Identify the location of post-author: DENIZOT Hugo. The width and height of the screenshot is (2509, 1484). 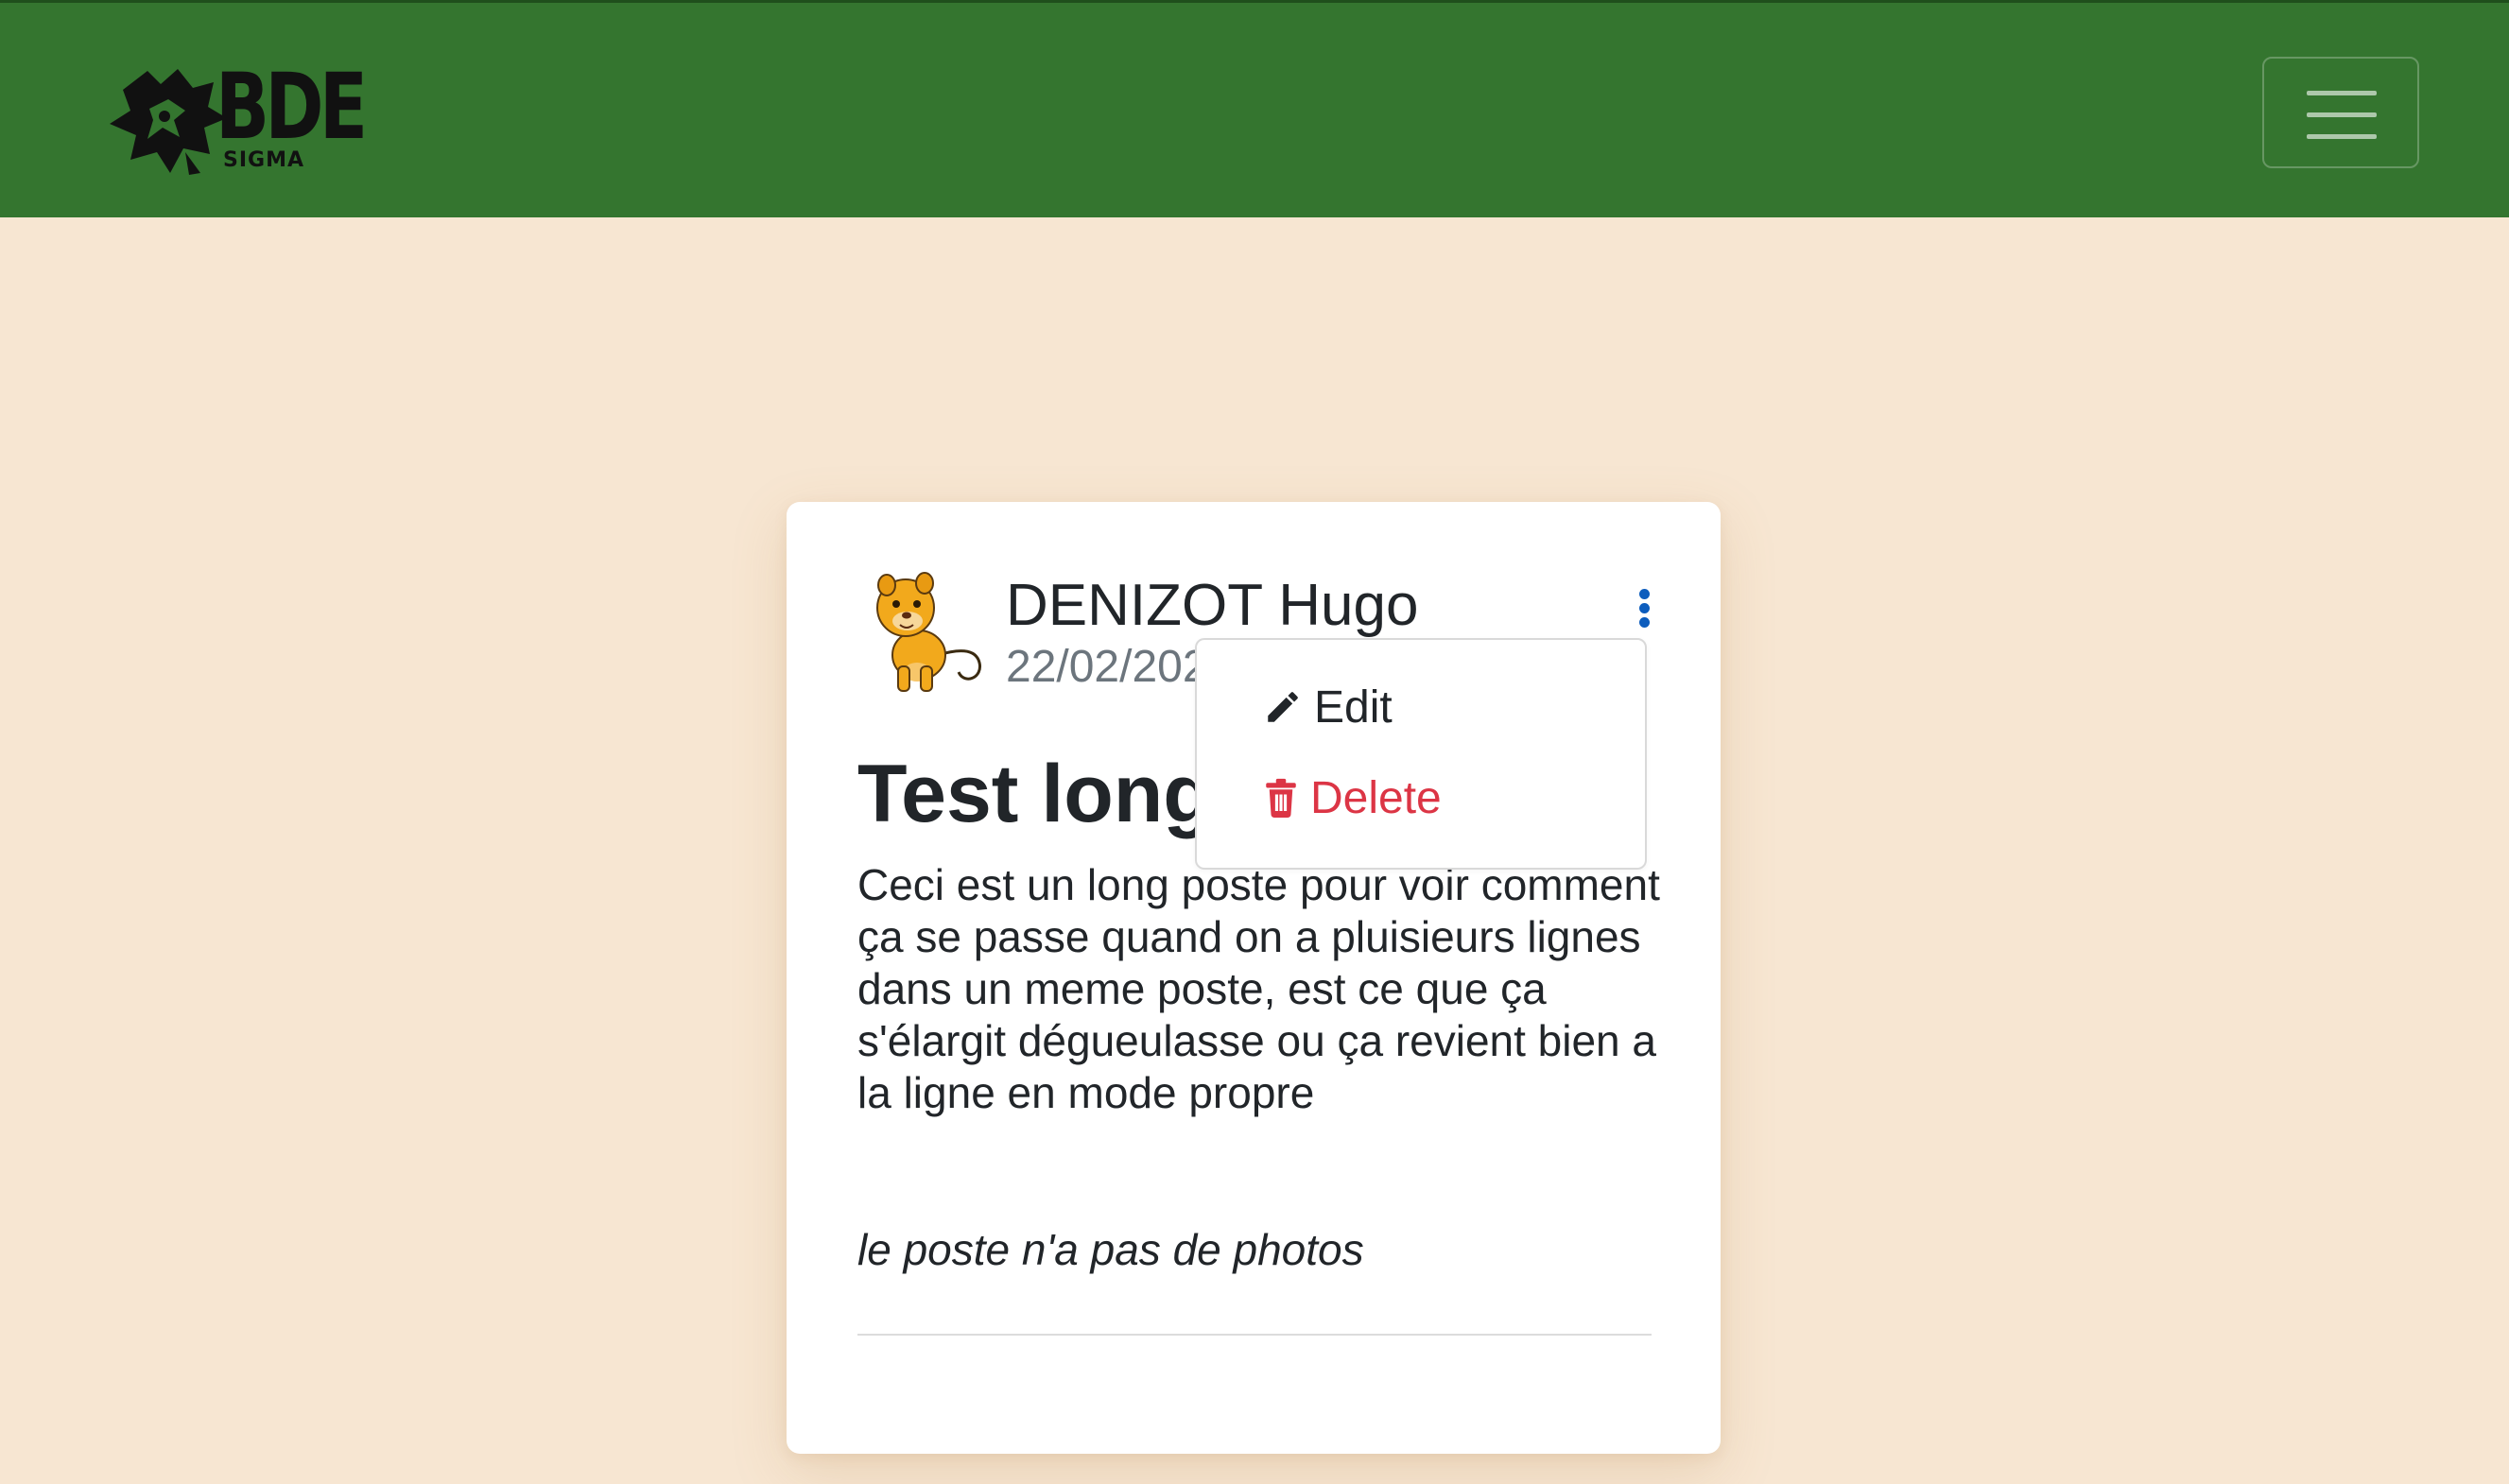
(1212, 605).